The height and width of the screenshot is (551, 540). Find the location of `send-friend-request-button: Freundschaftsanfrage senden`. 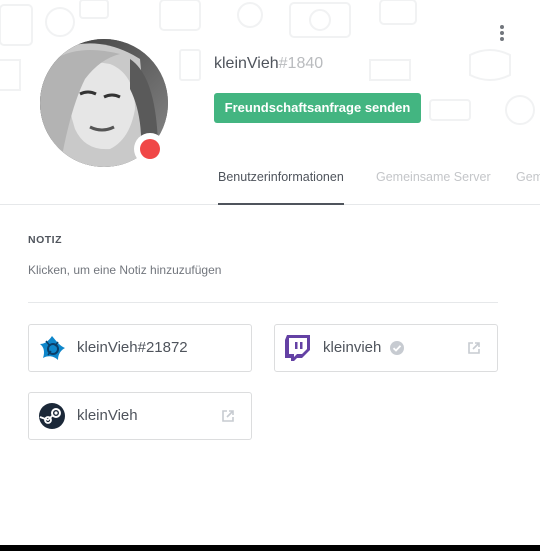

send-friend-request-button: Freundschaftsanfrage senden is located at coordinates (317, 108).